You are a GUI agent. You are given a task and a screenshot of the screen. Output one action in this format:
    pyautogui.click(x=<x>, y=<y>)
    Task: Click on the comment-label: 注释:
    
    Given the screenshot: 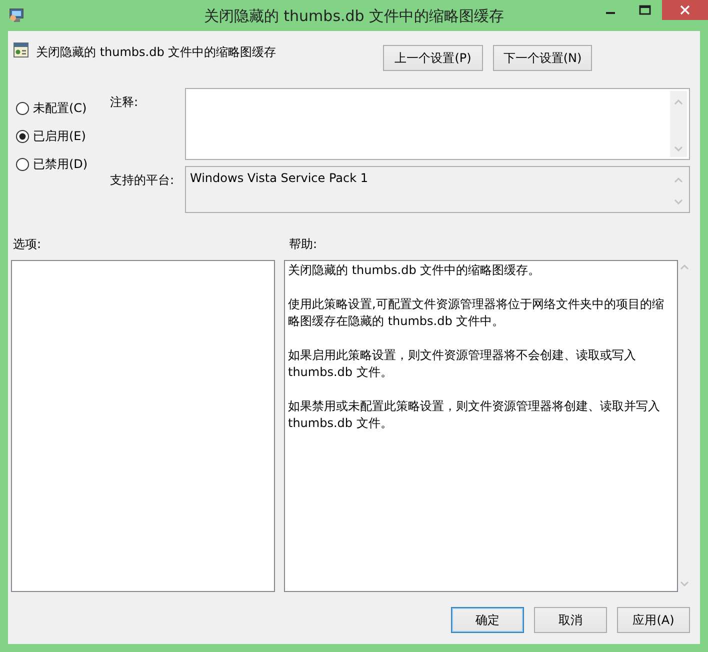 What is the action you would take?
    pyautogui.click(x=124, y=102)
    